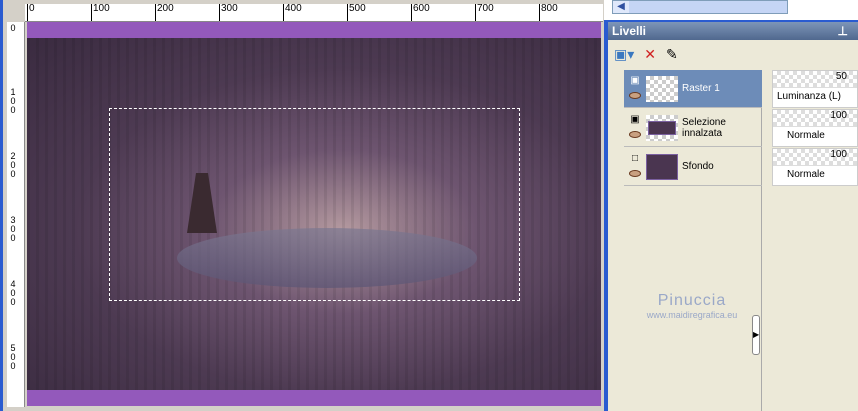  I want to click on edit-selection-icon: ✎, so click(672, 54).